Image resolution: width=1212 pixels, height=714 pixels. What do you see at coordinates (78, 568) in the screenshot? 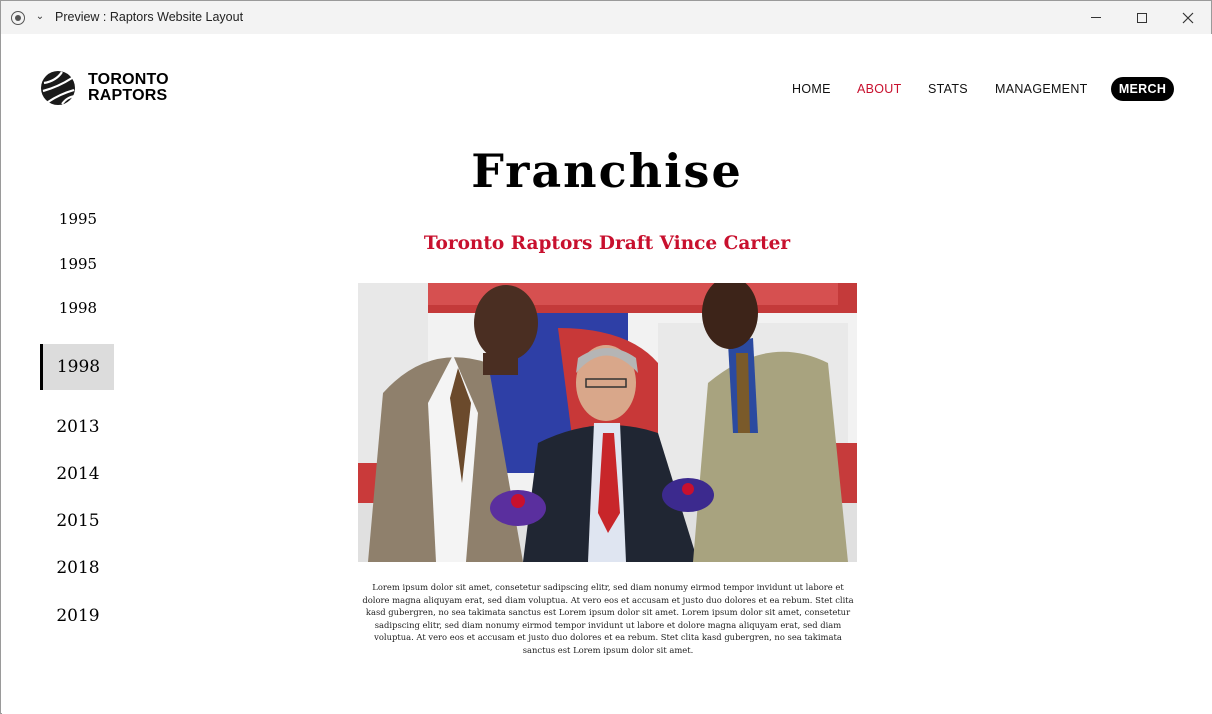
I see `timeline-year-2018: 2018` at bounding box center [78, 568].